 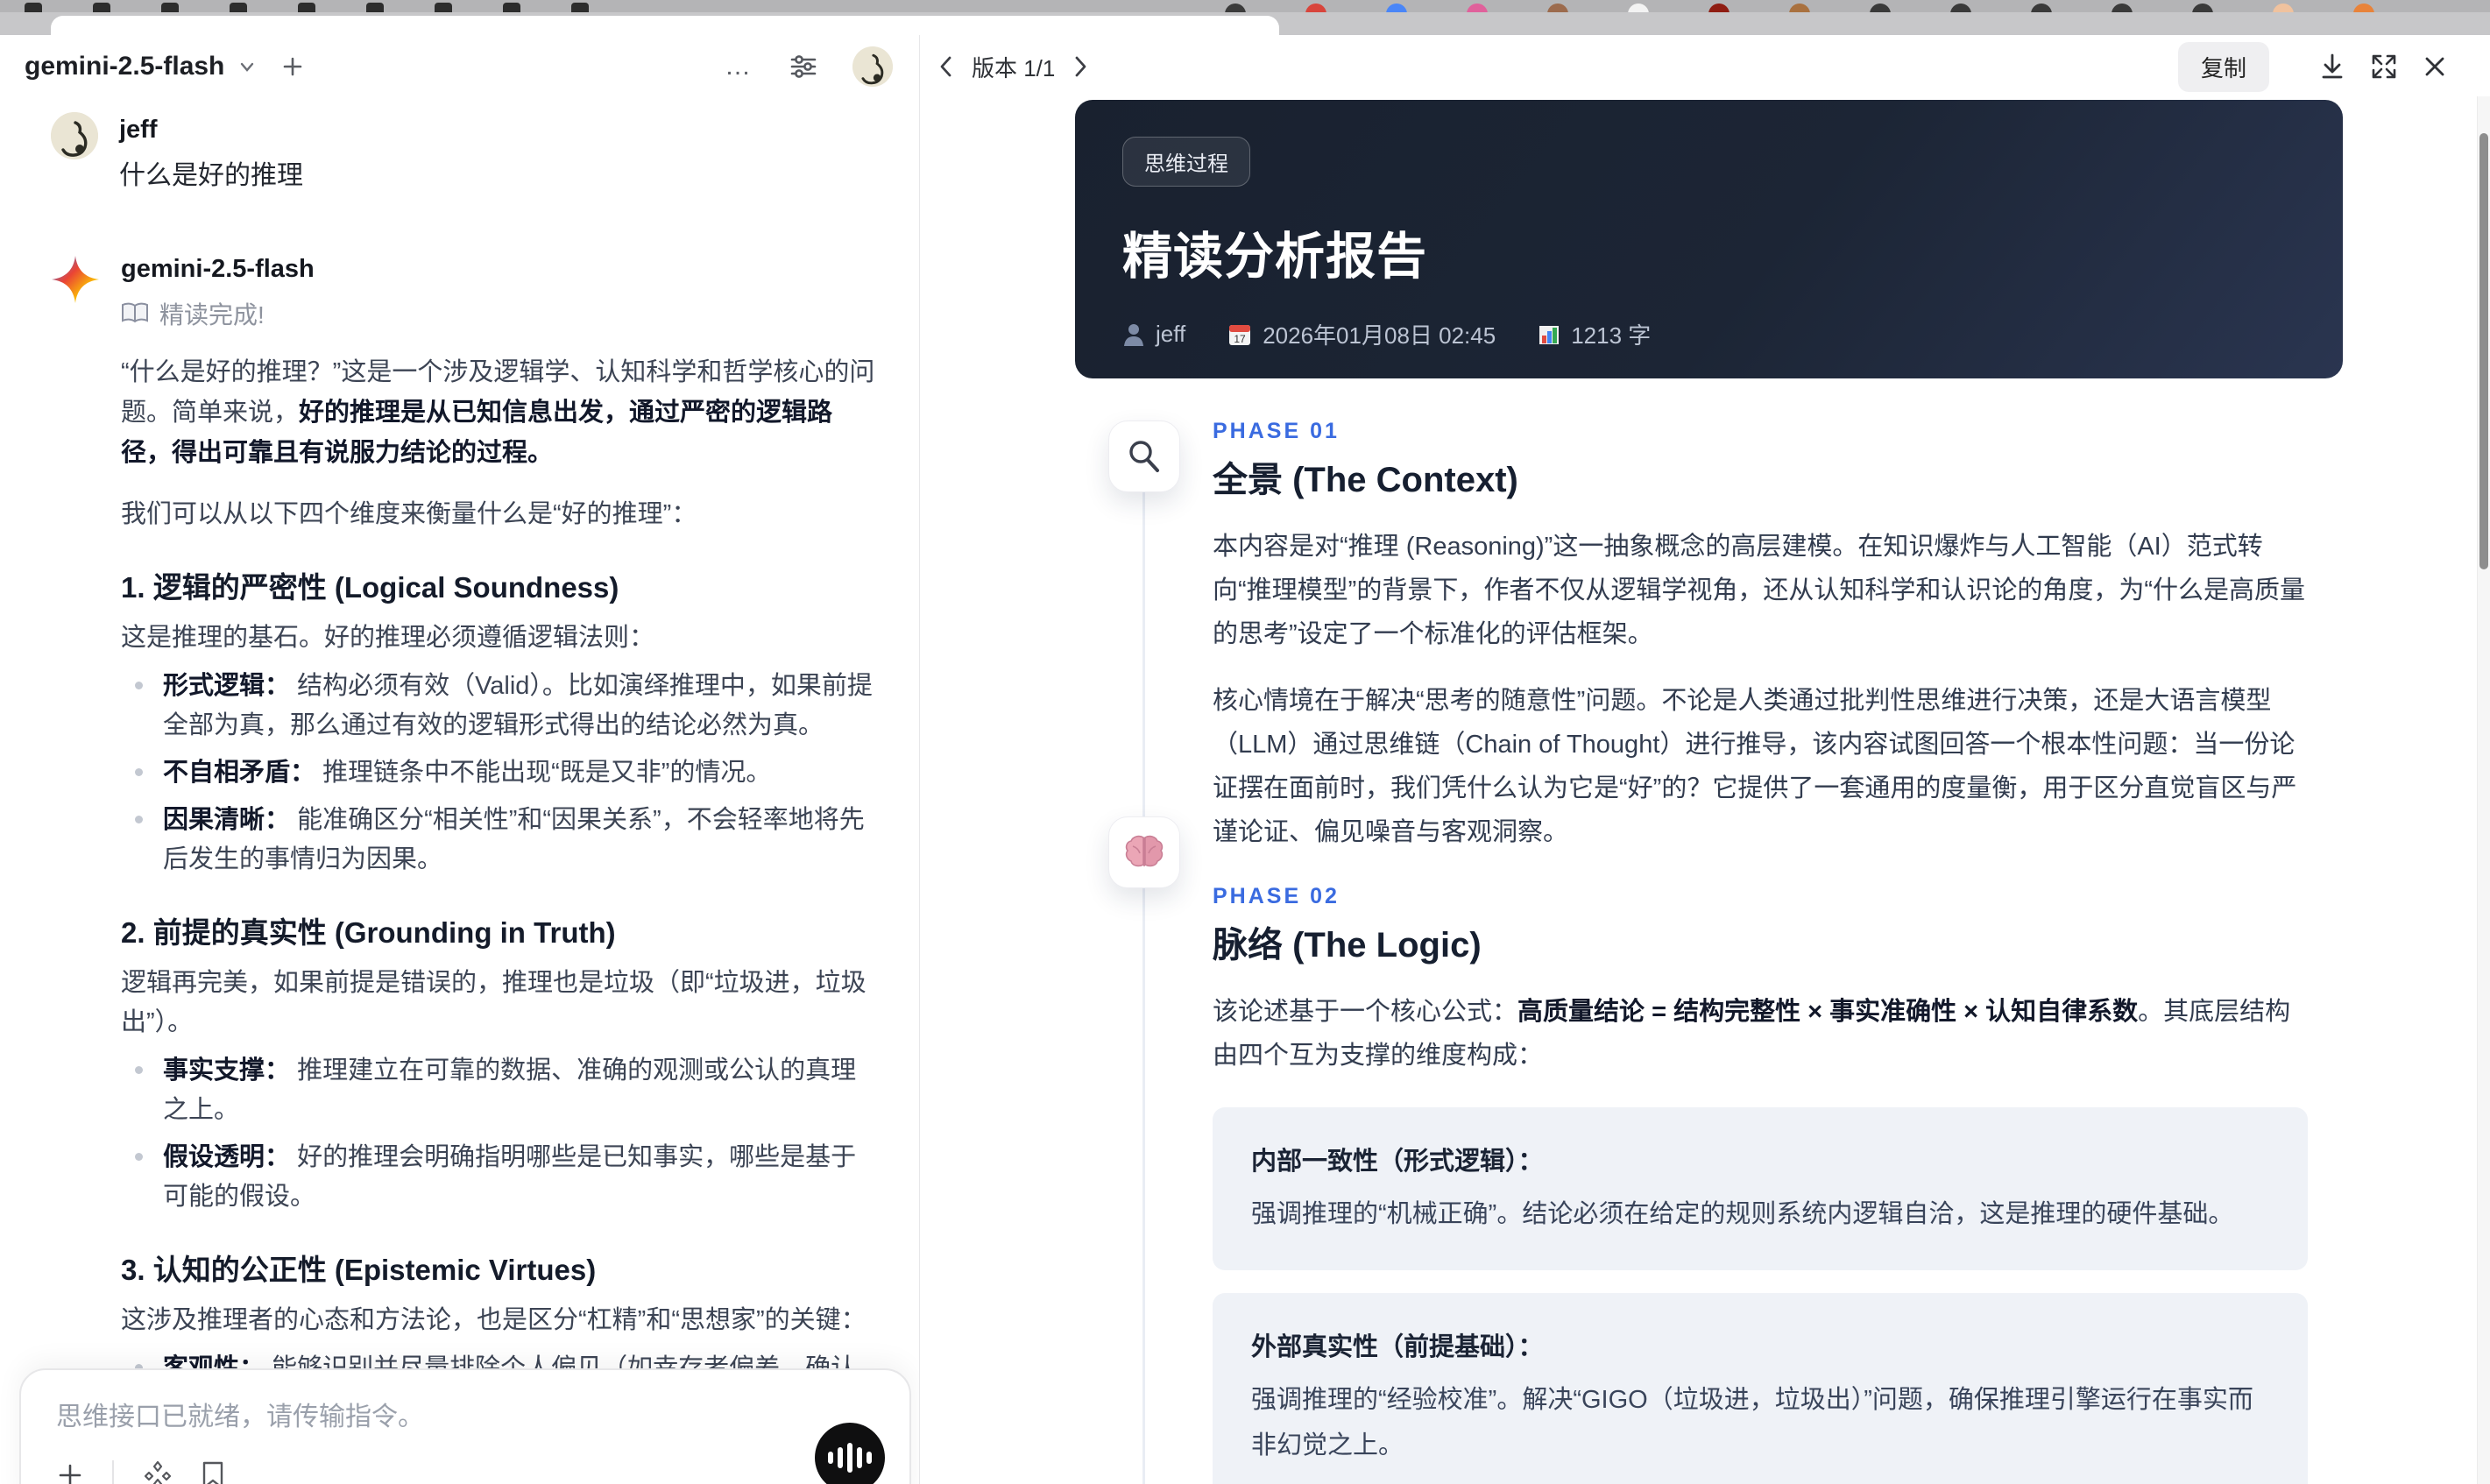 What do you see at coordinates (1277, 431) in the screenshot?
I see `phase-label: PHASE 01` at bounding box center [1277, 431].